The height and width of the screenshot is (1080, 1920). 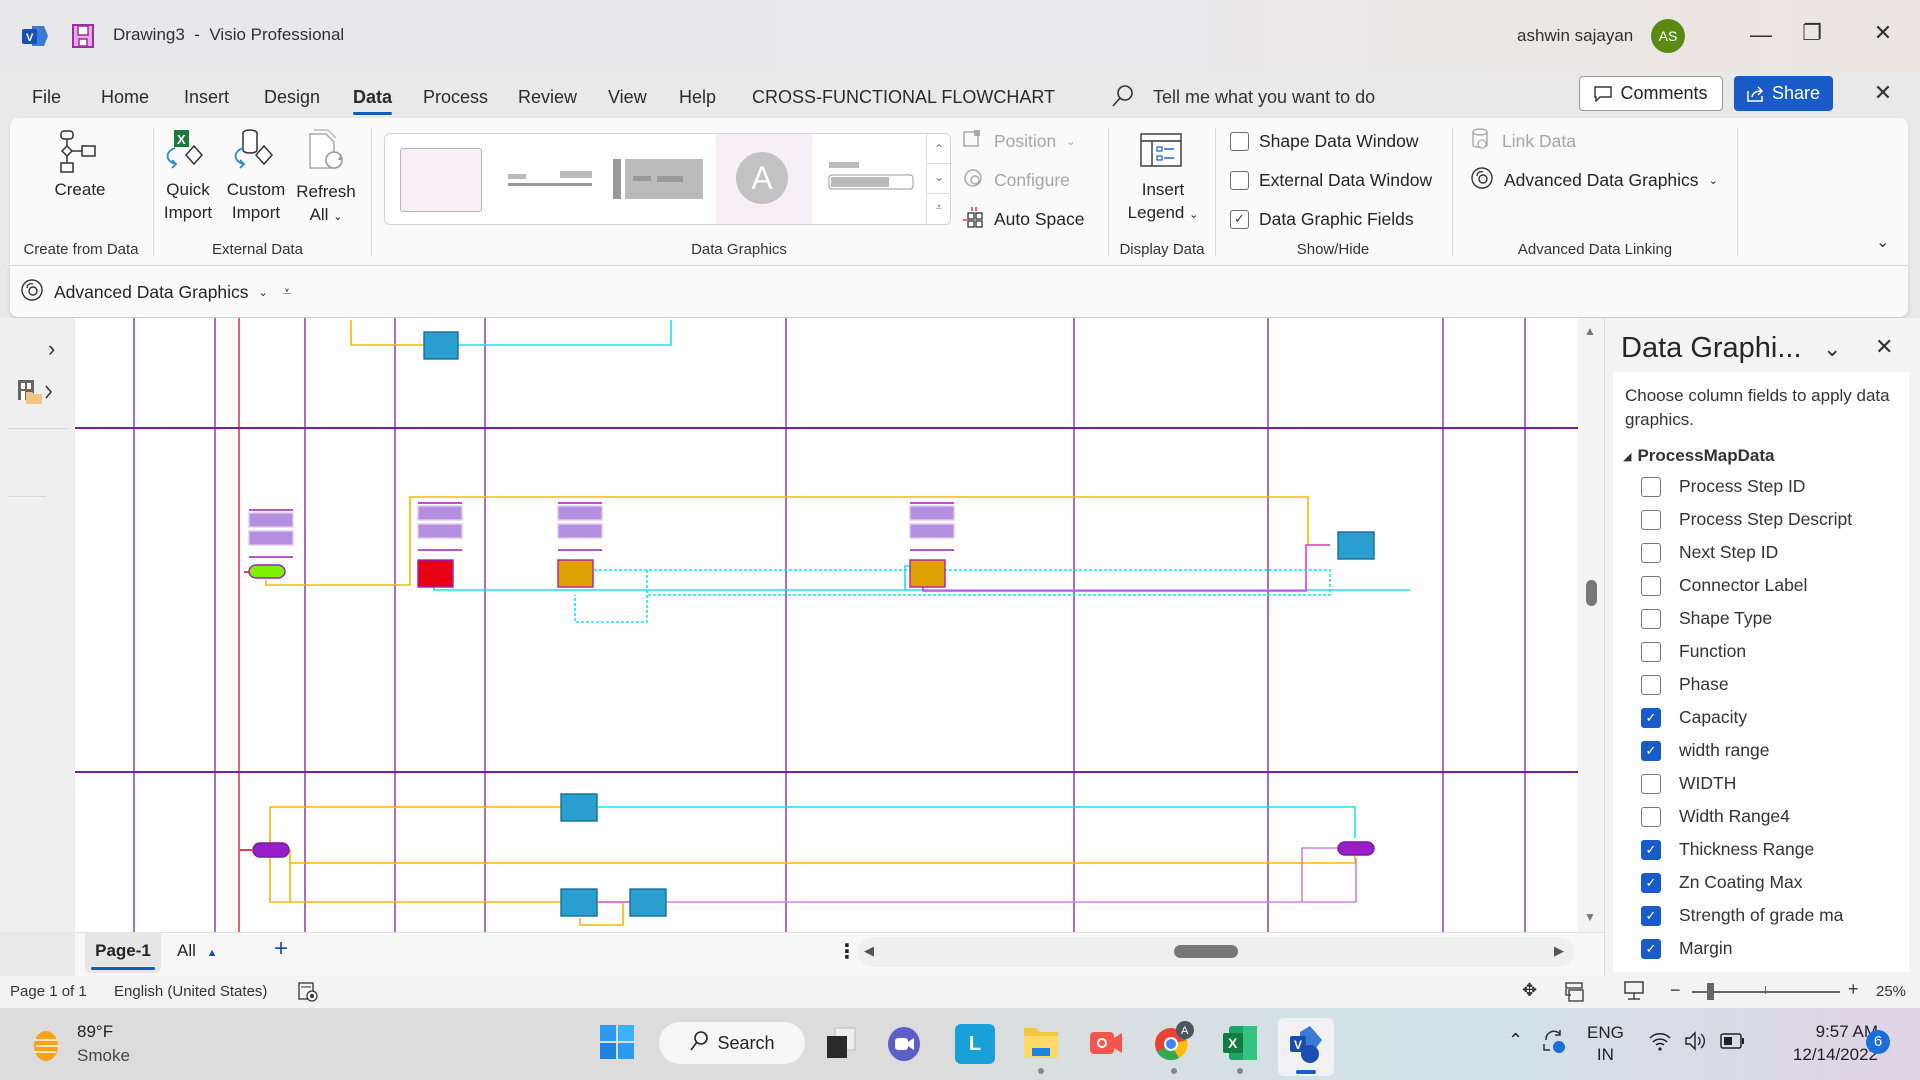 I want to click on excel-icon: X, so click(x=1240, y=1043).